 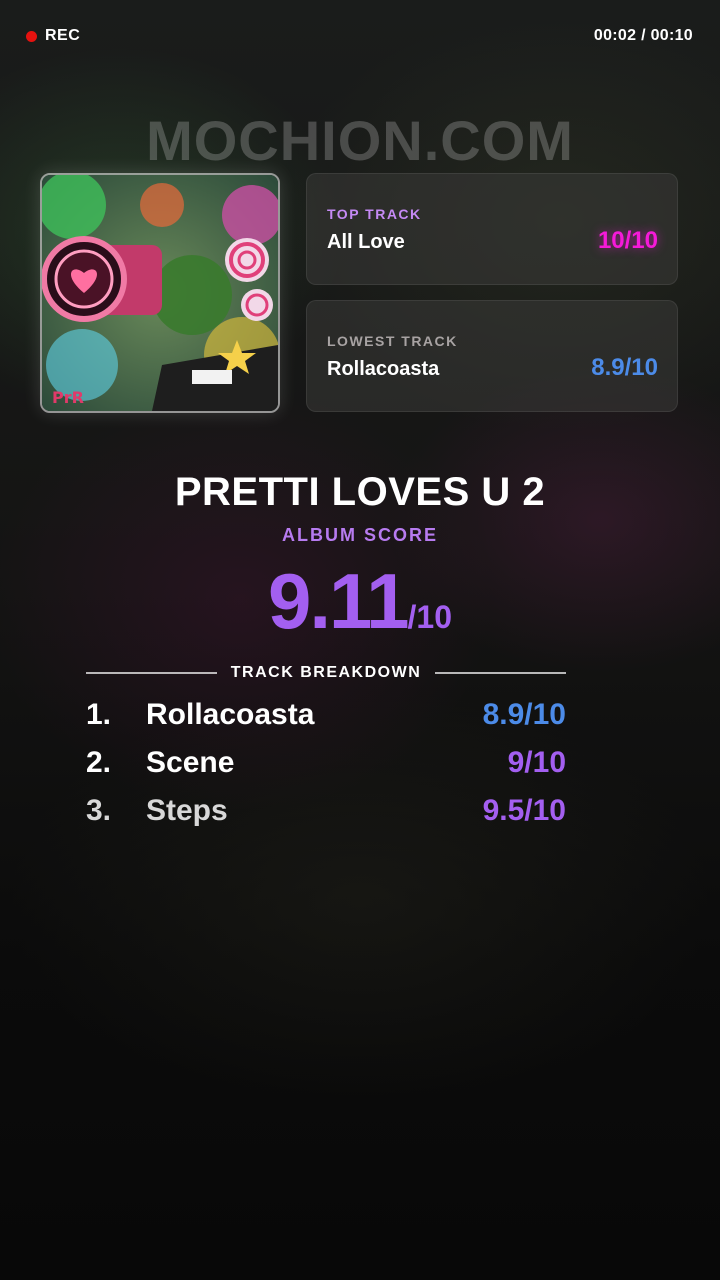 What do you see at coordinates (230, 714) in the screenshot?
I see `track-name: Rollacoasta` at bounding box center [230, 714].